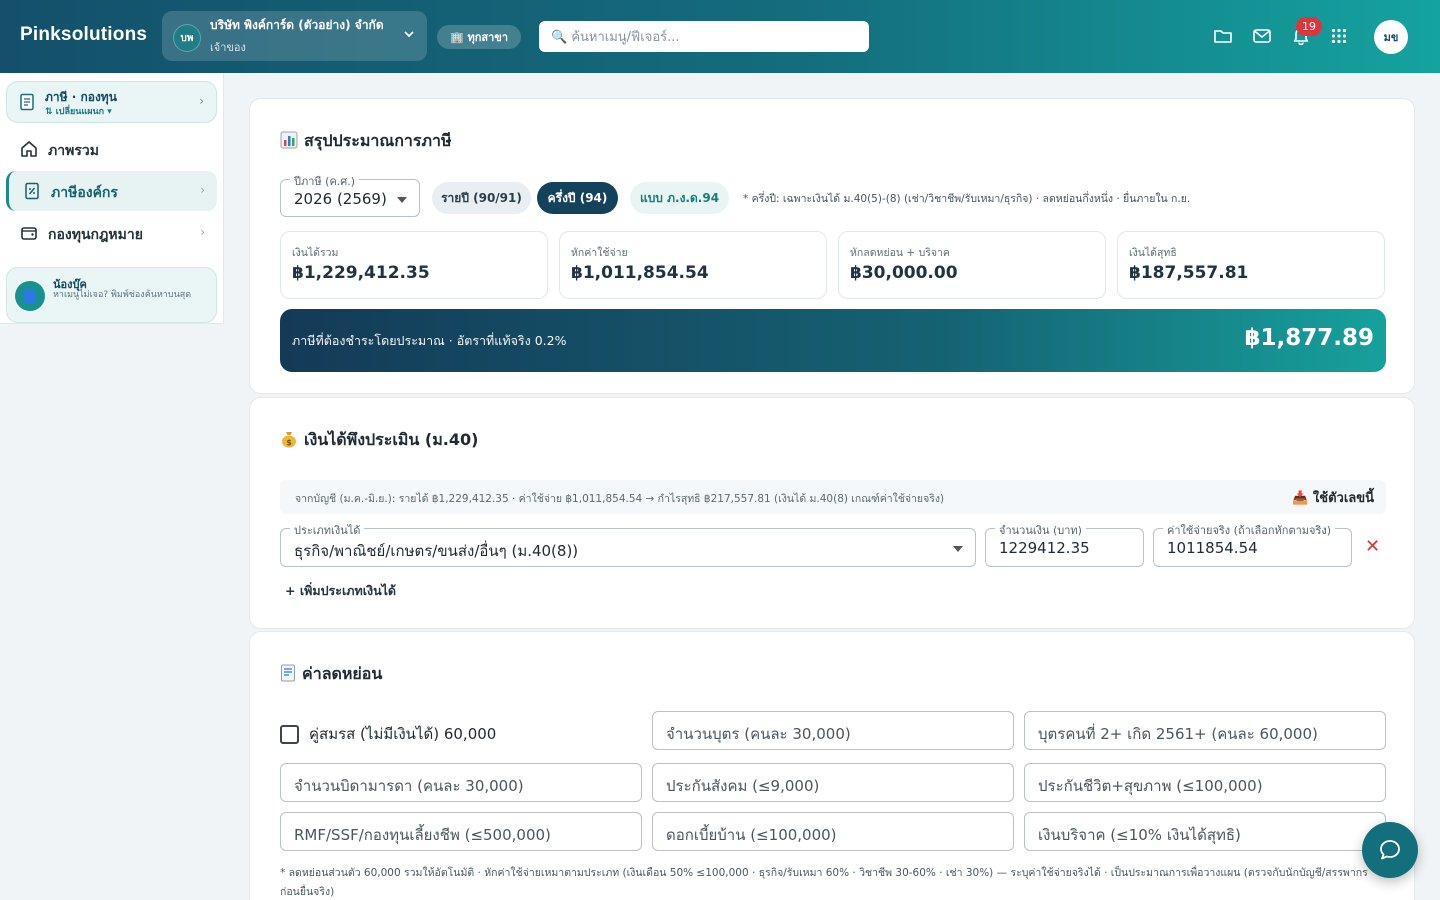  I want to click on book-icon, so click(30, 296).